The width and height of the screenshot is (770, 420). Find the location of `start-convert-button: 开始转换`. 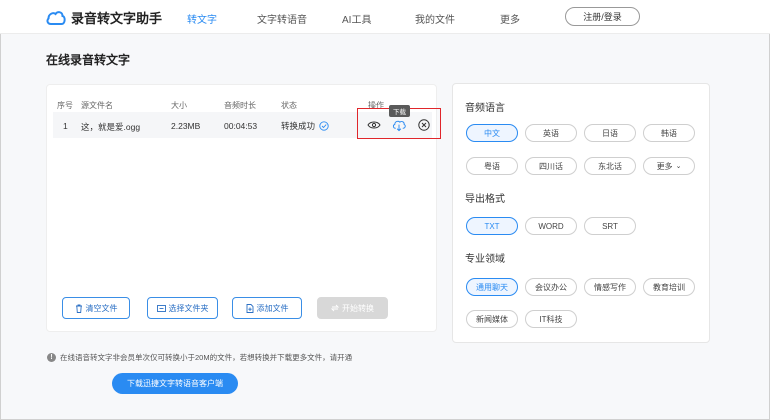

start-convert-button: 开始转换 is located at coordinates (352, 308).